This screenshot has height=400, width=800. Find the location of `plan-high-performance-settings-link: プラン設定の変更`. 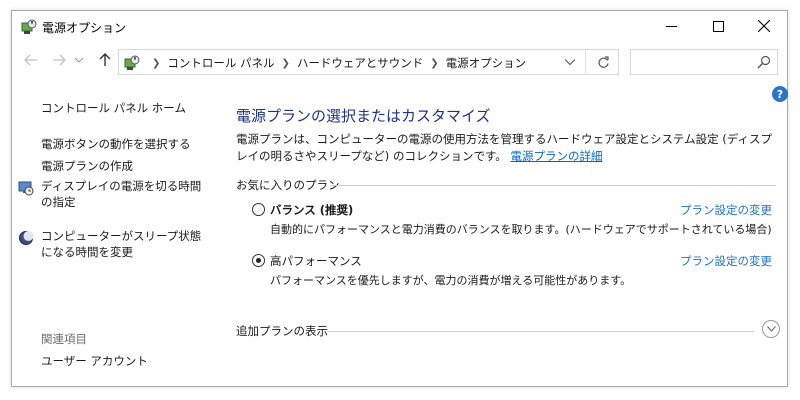

plan-high-performance-settings-link: プラン設定の変更 is located at coordinates (726, 261).